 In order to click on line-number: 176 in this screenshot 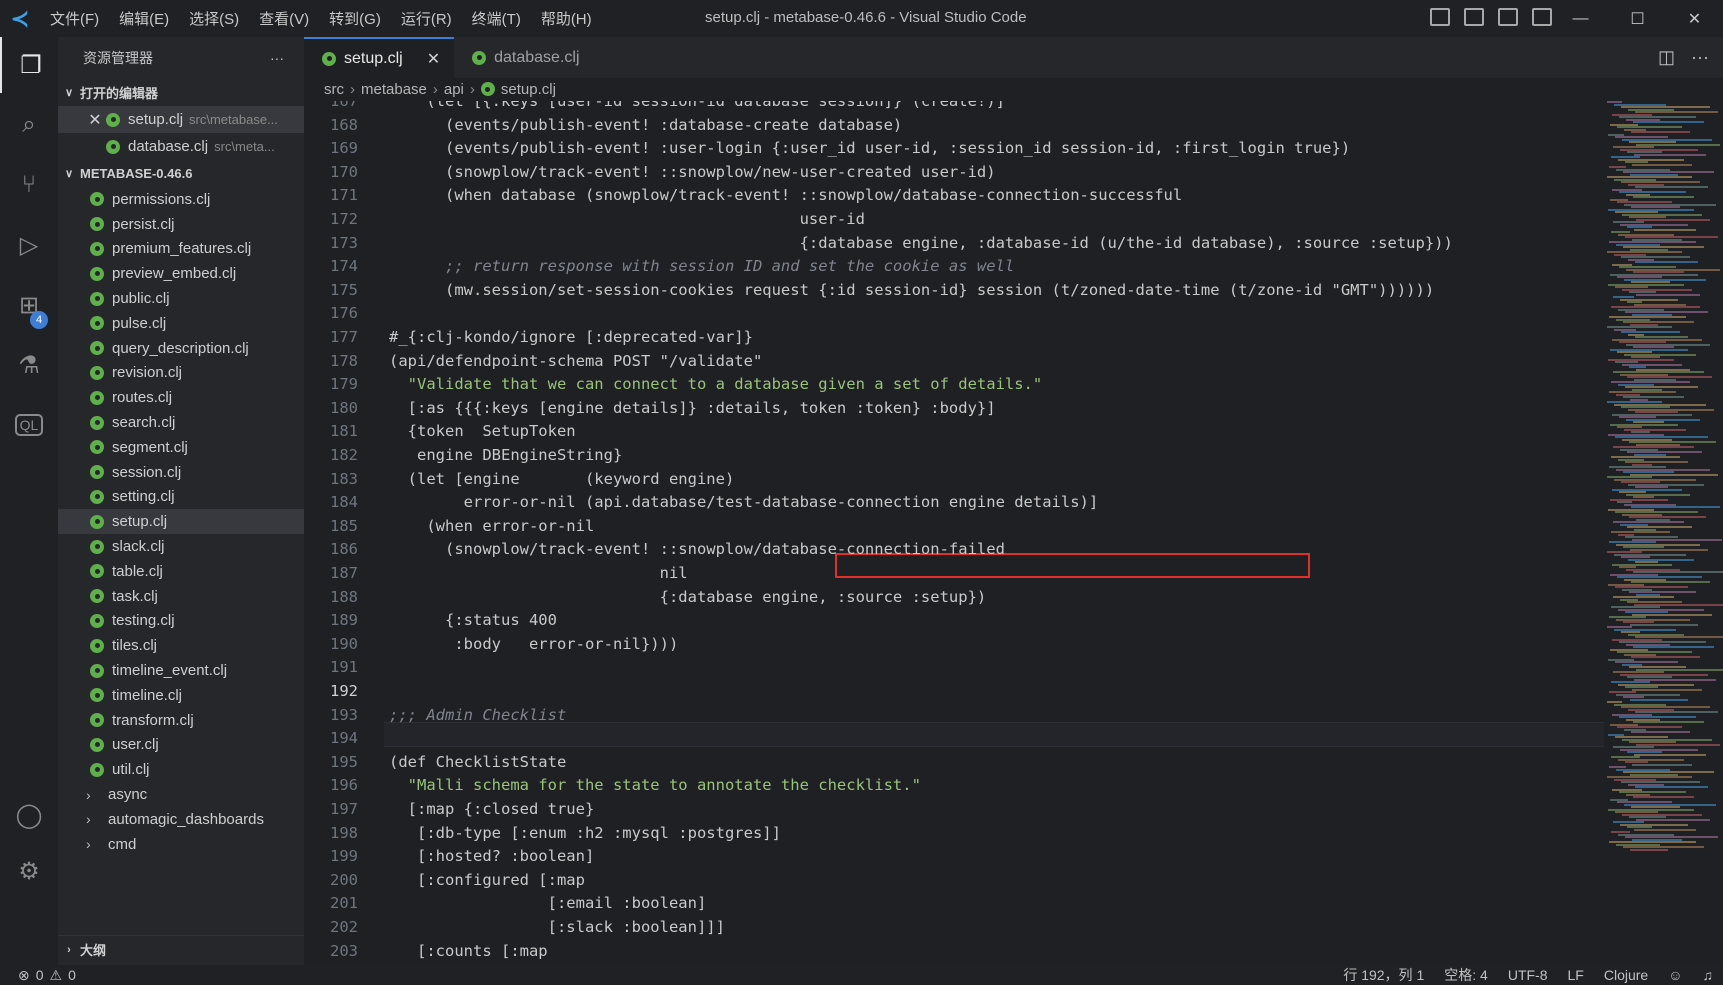, I will do `click(344, 313)`.